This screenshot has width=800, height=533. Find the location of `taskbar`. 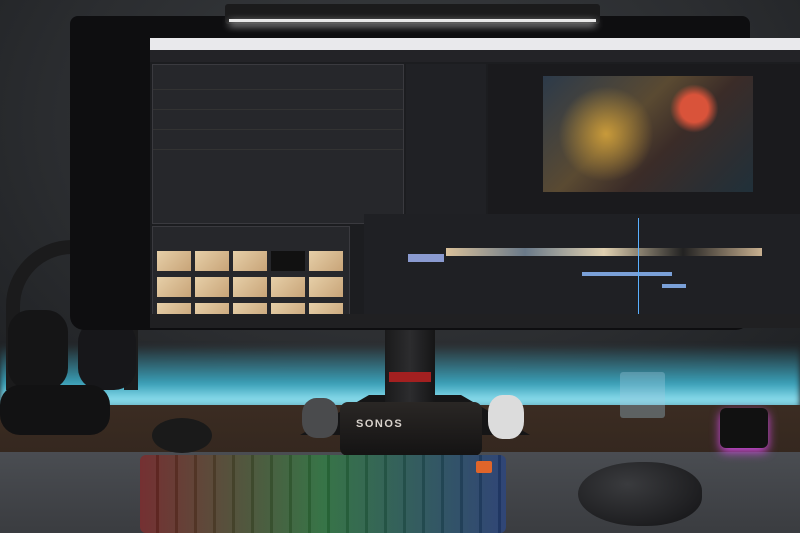

taskbar is located at coordinates (475, 321).